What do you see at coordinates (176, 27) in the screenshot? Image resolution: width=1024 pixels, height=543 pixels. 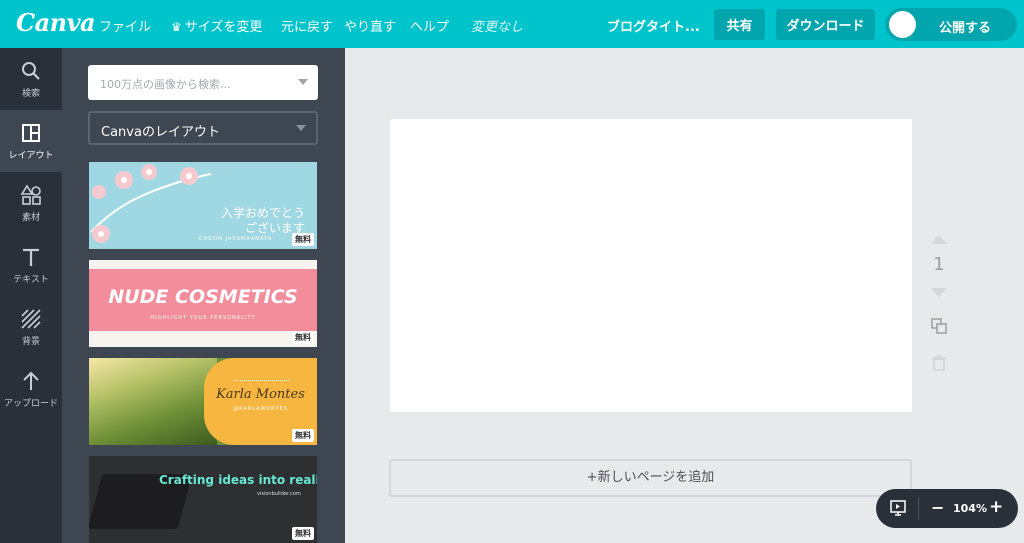 I see `crown-icon: ♛` at bounding box center [176, 27].